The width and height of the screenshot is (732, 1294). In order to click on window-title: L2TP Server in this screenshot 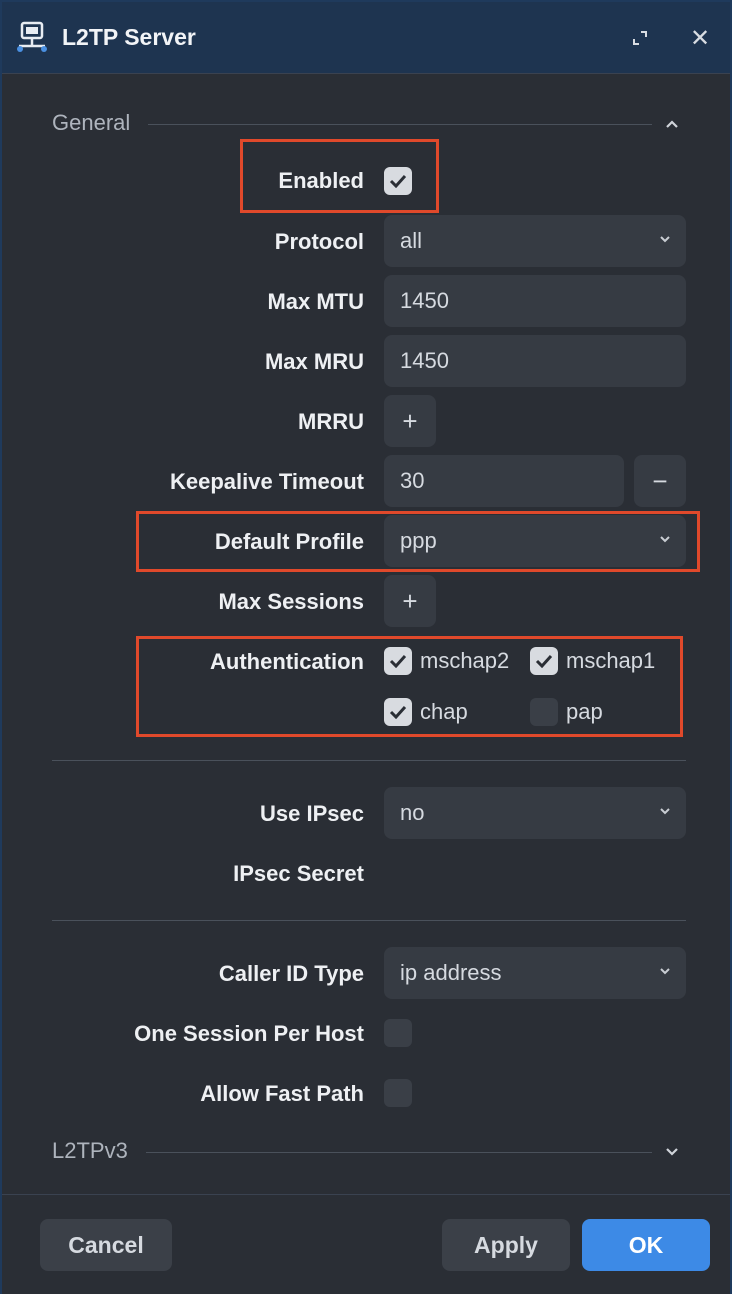, I will do `click(129, 37)`.